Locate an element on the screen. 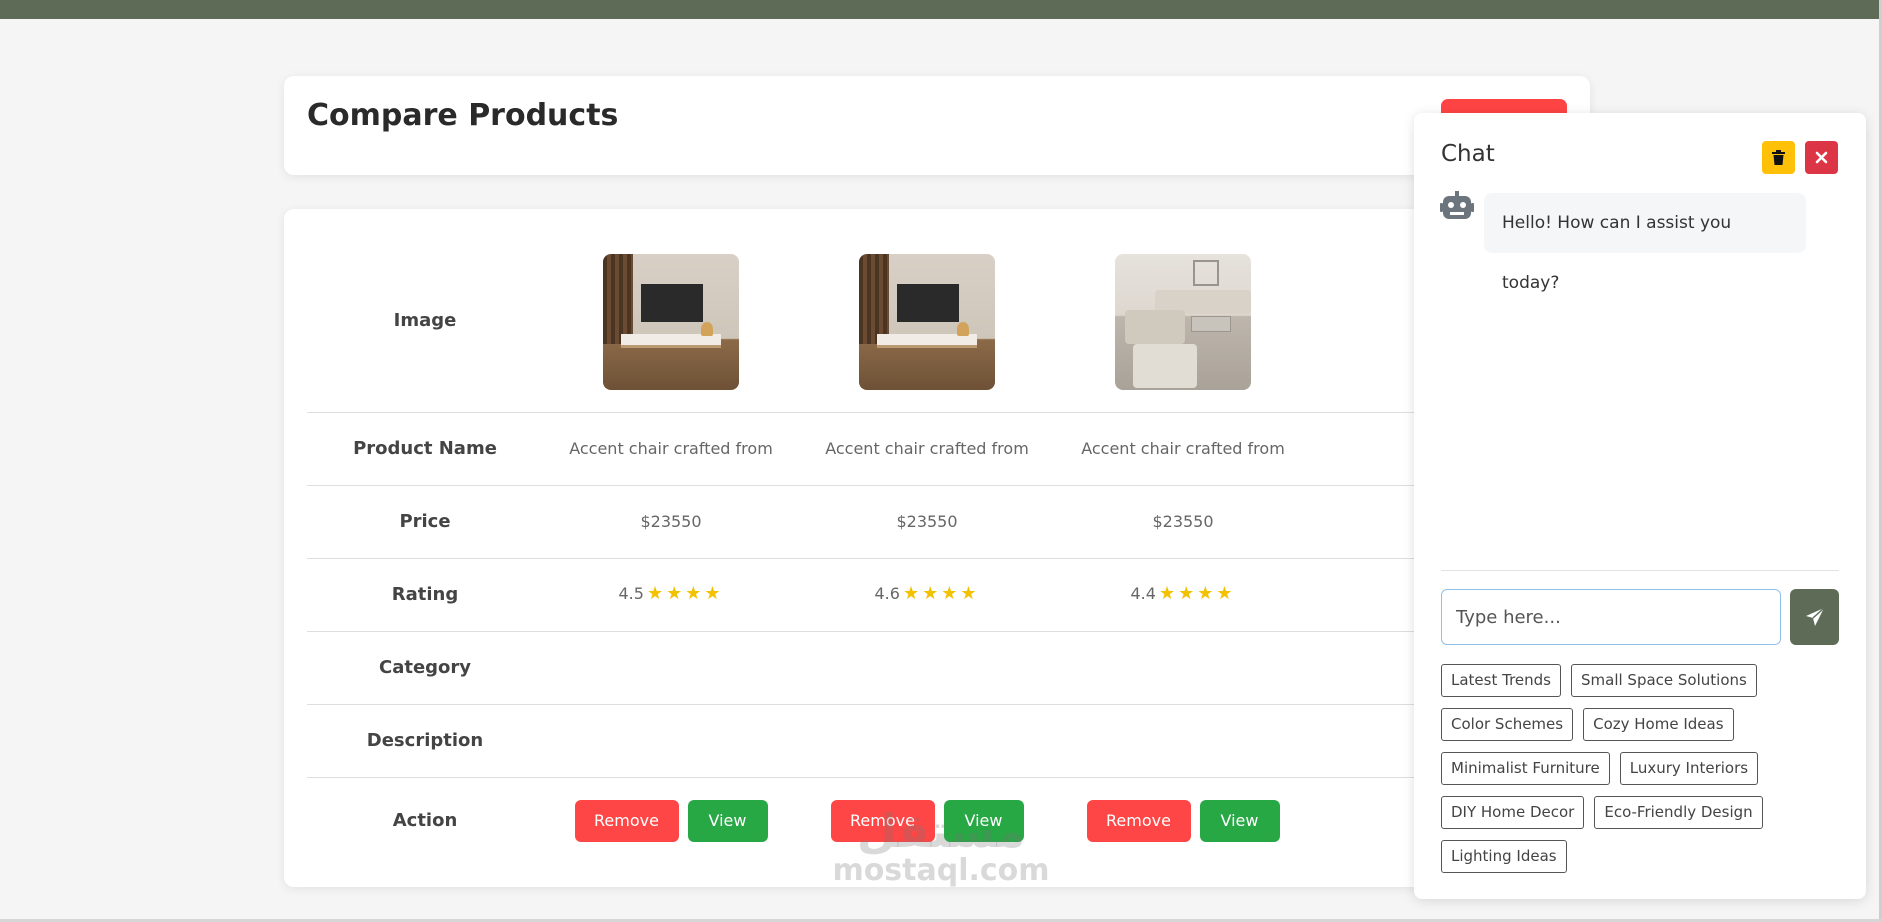  product-rating: 4.4 ★★★★ is located at coordinates (1183, 593).